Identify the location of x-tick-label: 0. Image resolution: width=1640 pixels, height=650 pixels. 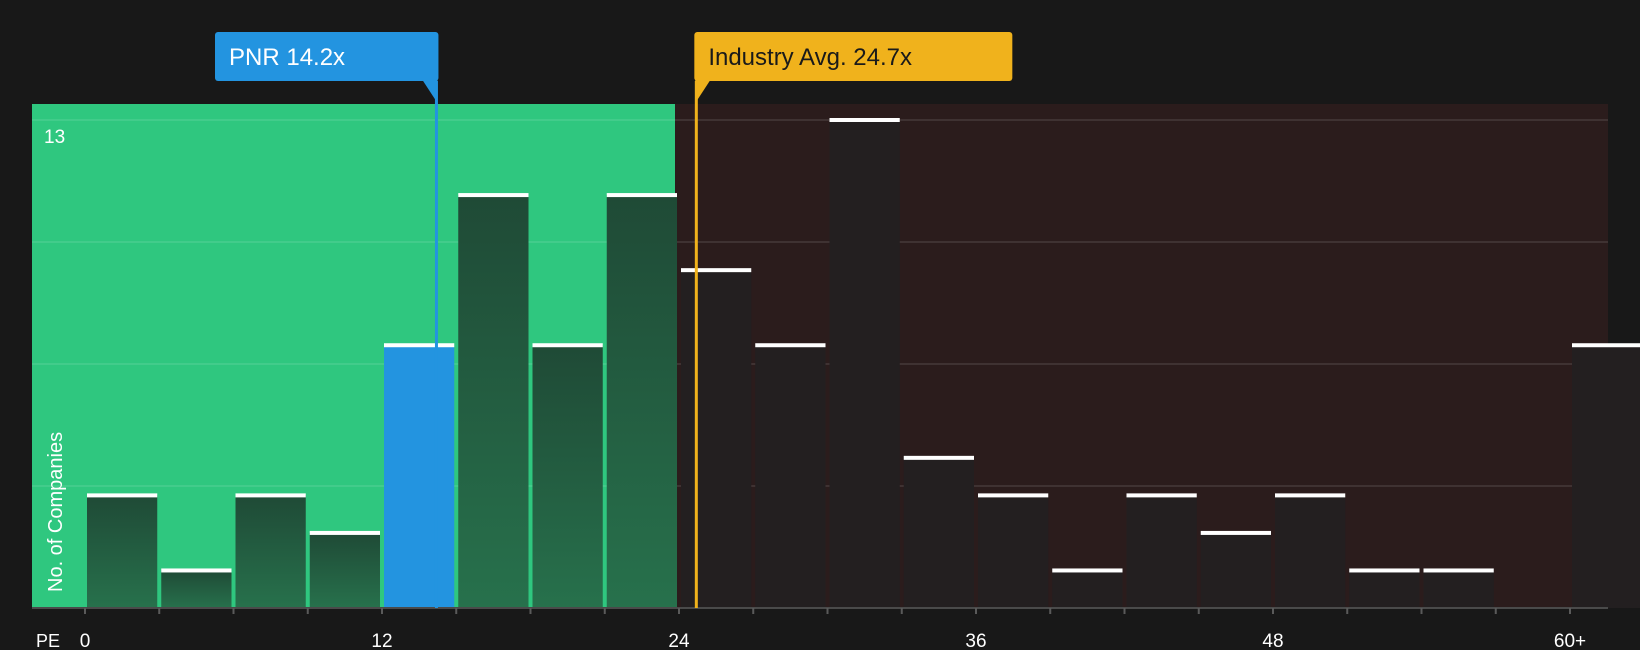
(85, 640).